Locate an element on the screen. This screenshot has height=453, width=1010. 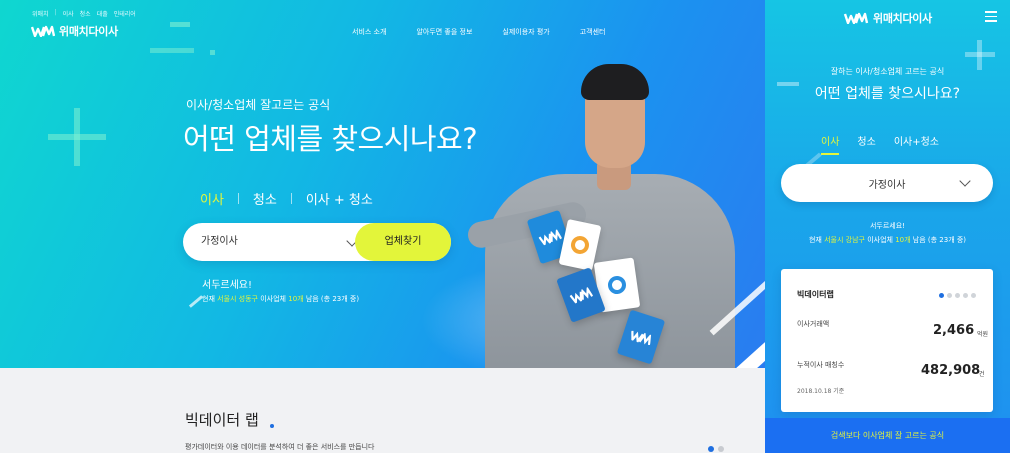
service-tabs: 이사 청소 이사 + 청소 is located at coordinates (286, 198).